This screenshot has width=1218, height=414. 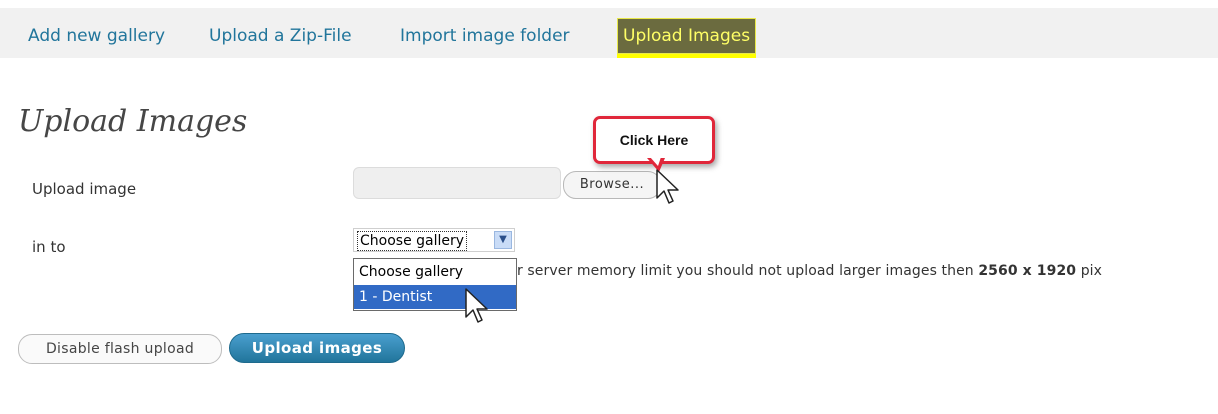 What do you see at coordinates (120, 349) in the screenshot?
I see `disable-flash-upload-button: Disable flash upload` at bounding box center [120, 349].